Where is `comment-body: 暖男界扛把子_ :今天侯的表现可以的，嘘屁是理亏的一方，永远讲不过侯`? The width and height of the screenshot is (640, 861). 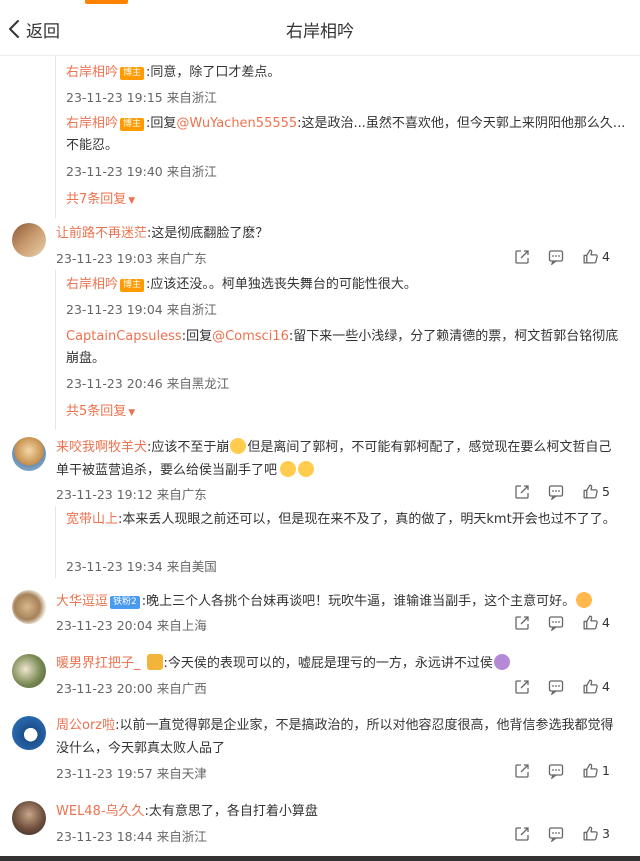
comment-body: 暖男界扛把子_ :今天侯的表现可以的，嘘屁是理亏的一方，永远讲不过侯 is located at coordinates (336, 663).